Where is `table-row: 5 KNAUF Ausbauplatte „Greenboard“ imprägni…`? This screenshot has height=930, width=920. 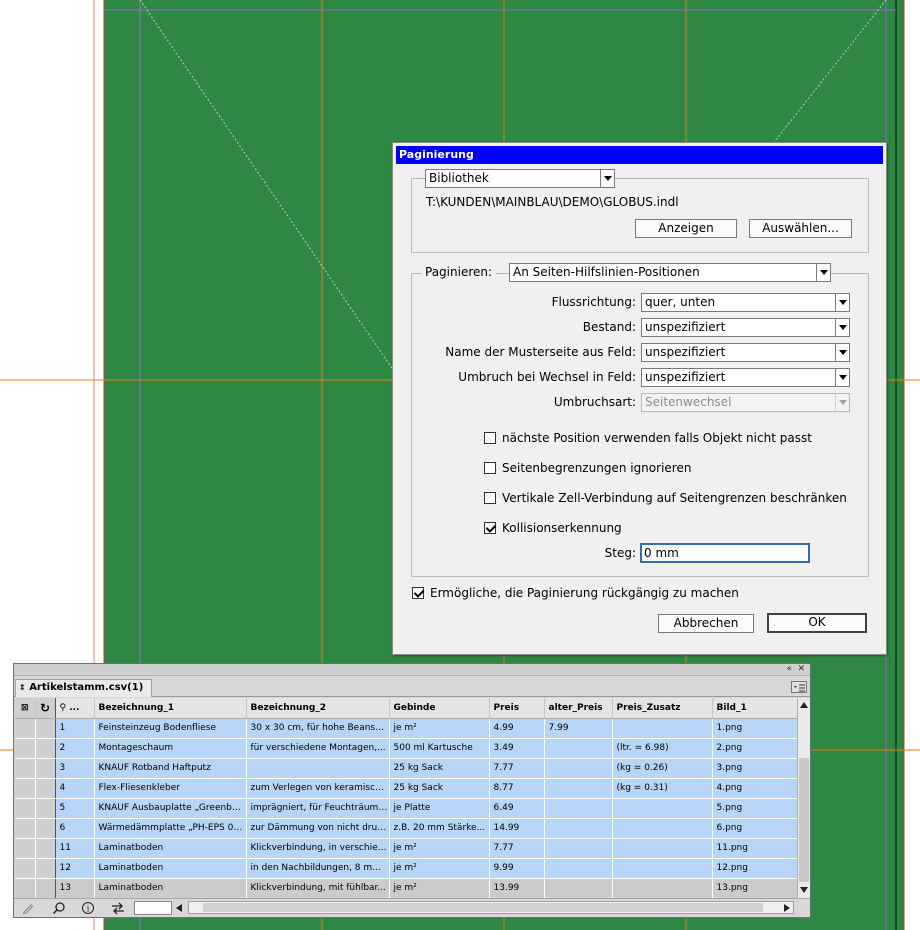
table-row: 5 KNAUF Ausbauplatte „Greenboard“ imprägni… is located at coordinates (406, 808).